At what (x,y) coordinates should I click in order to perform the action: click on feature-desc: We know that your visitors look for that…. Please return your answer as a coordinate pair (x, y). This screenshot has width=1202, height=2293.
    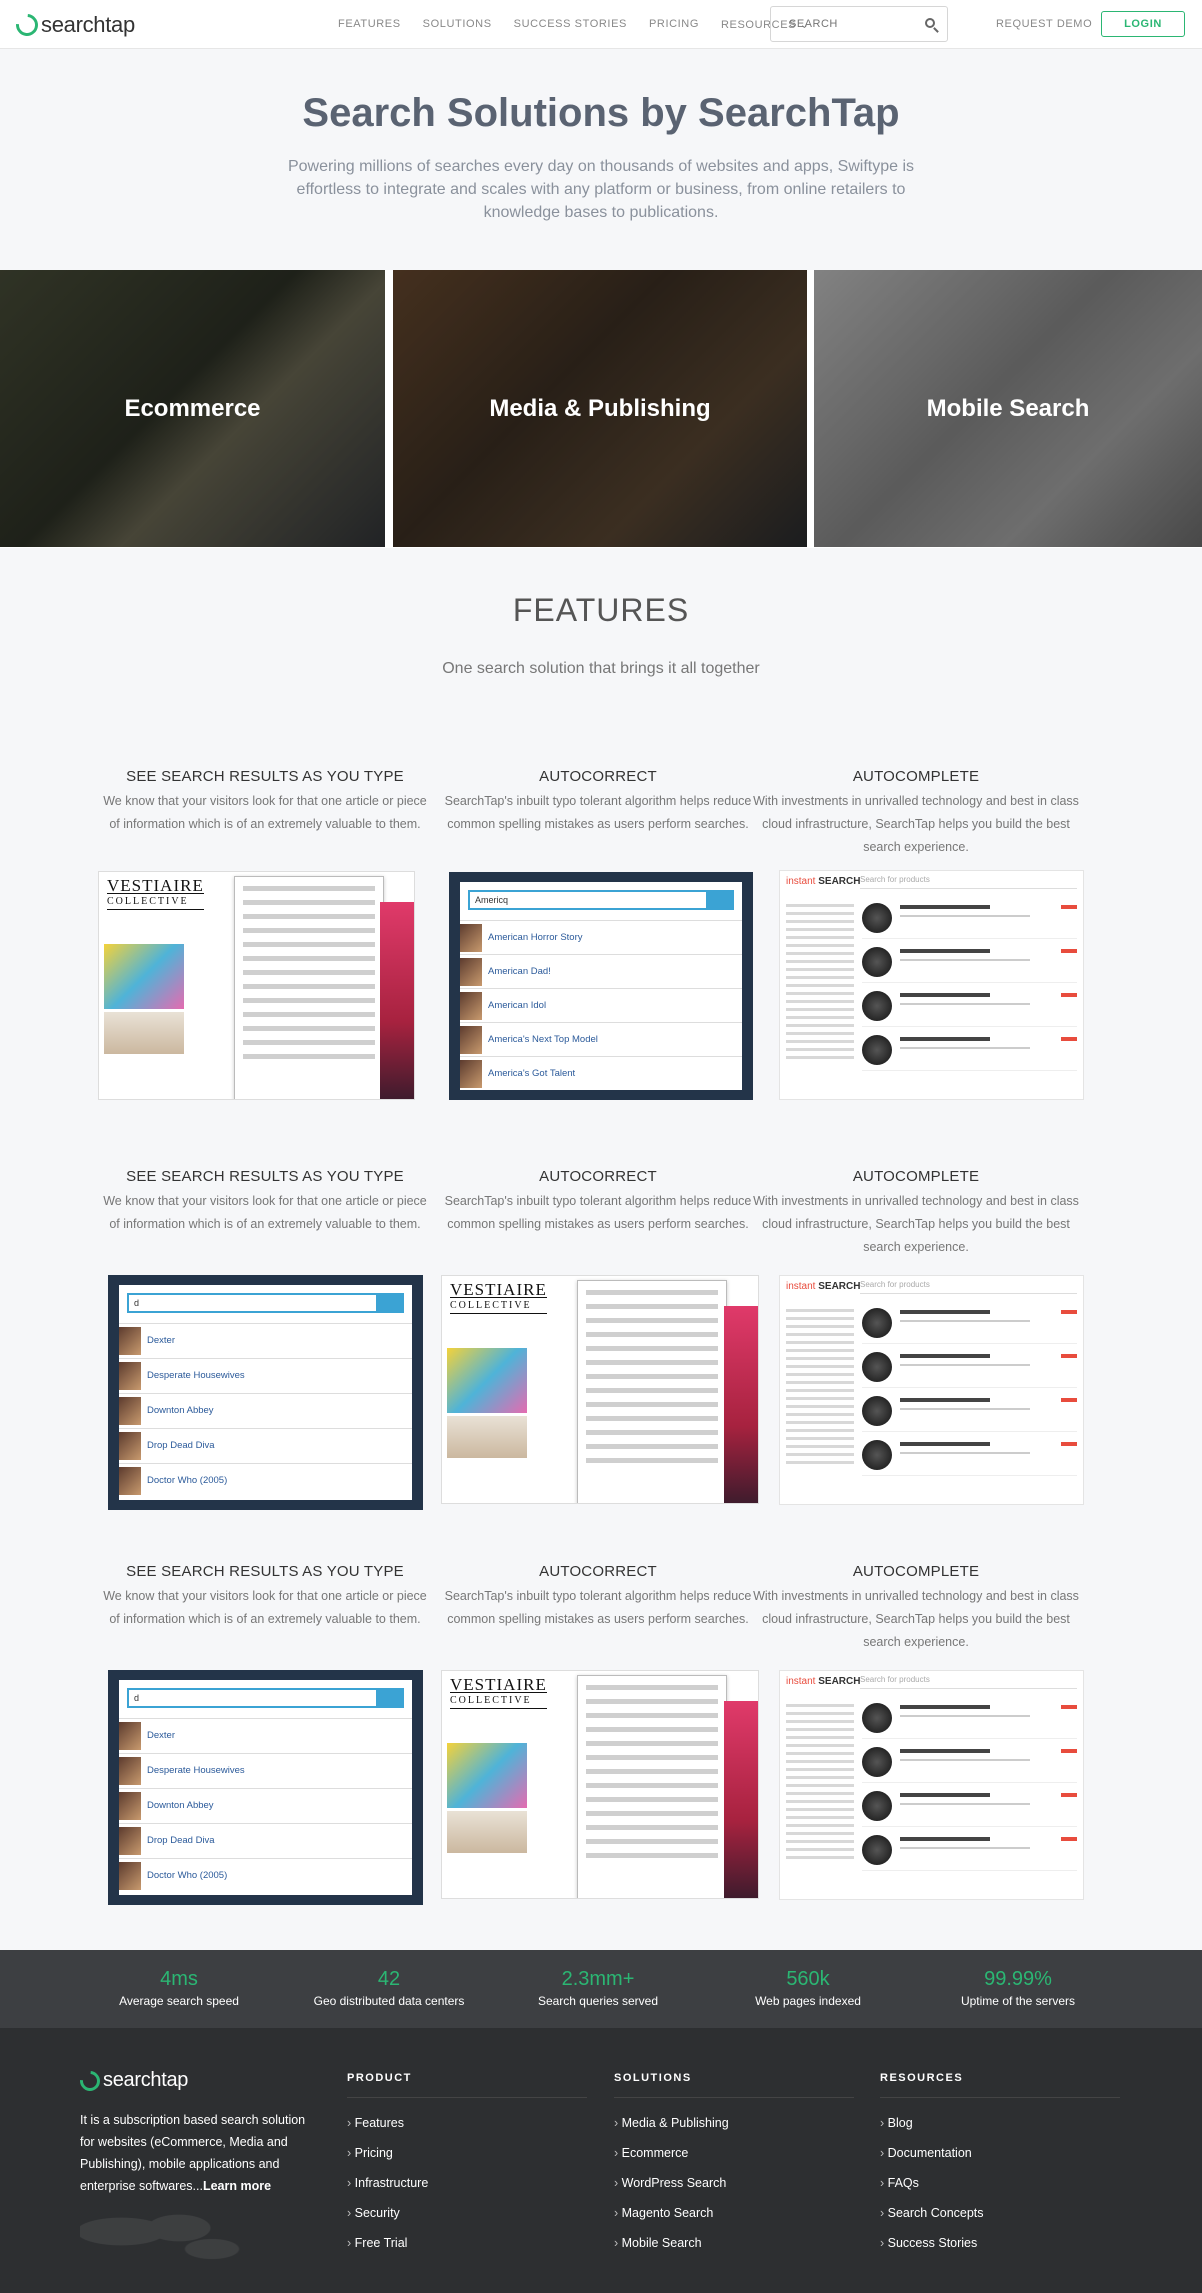
    Looking at the image, I should click on (265, 812).